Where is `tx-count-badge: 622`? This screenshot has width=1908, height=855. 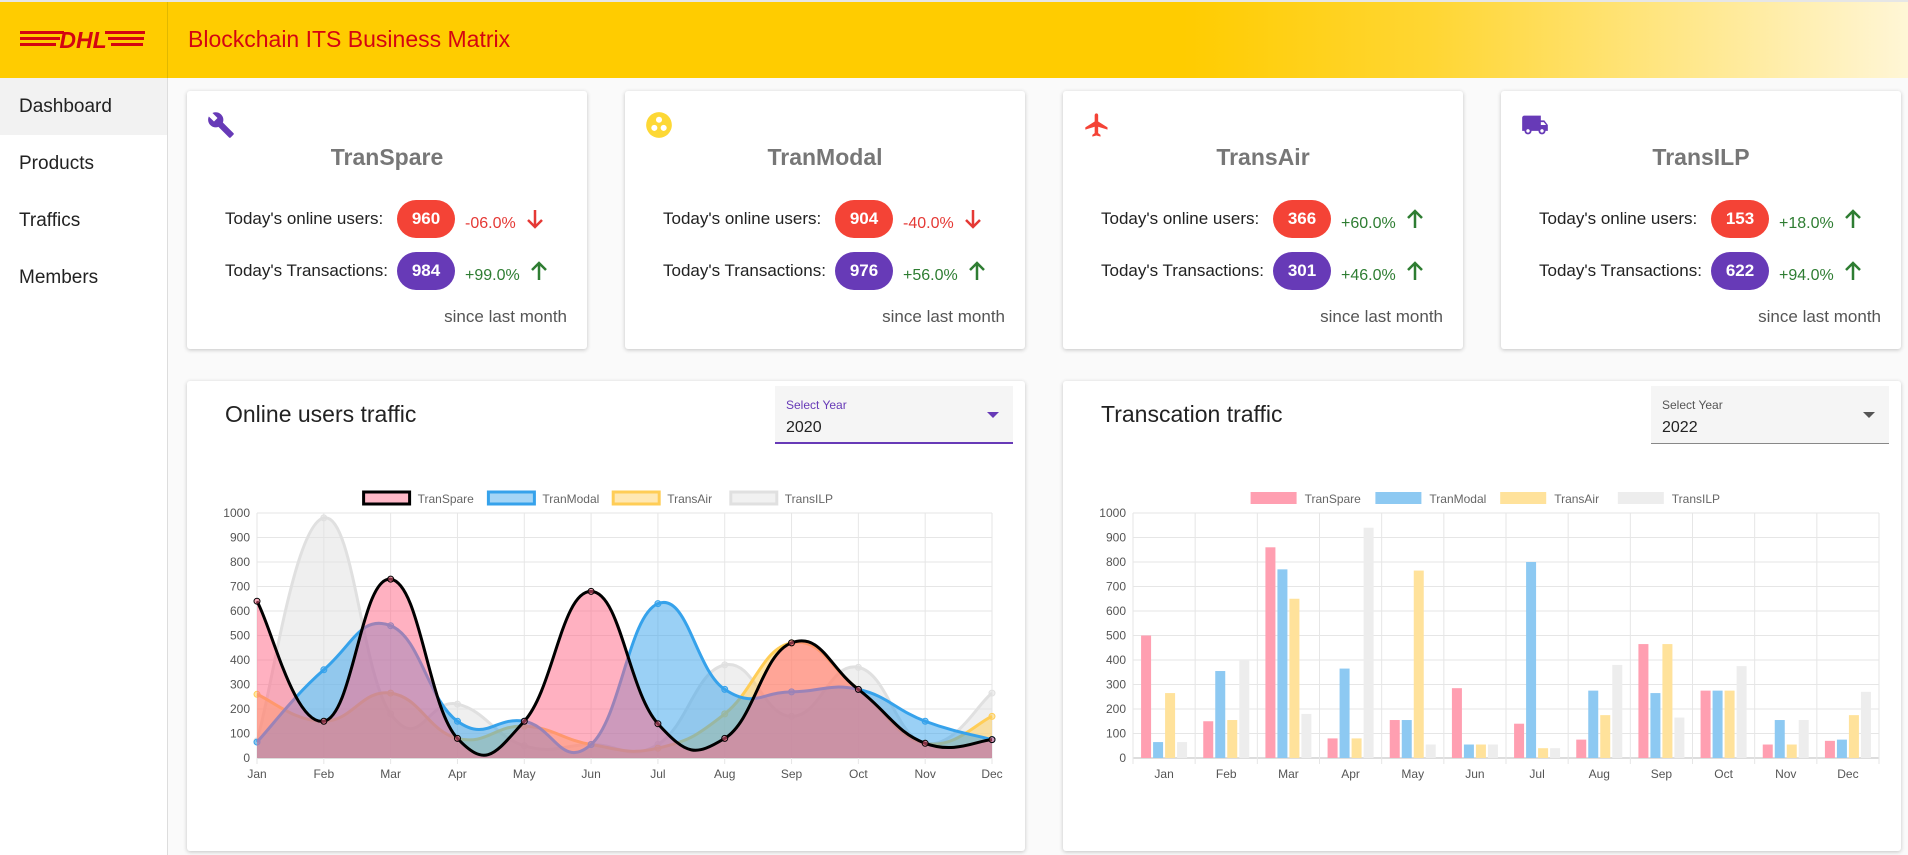
tx-count-badge: 622 is located at coordinates (1740, 271).